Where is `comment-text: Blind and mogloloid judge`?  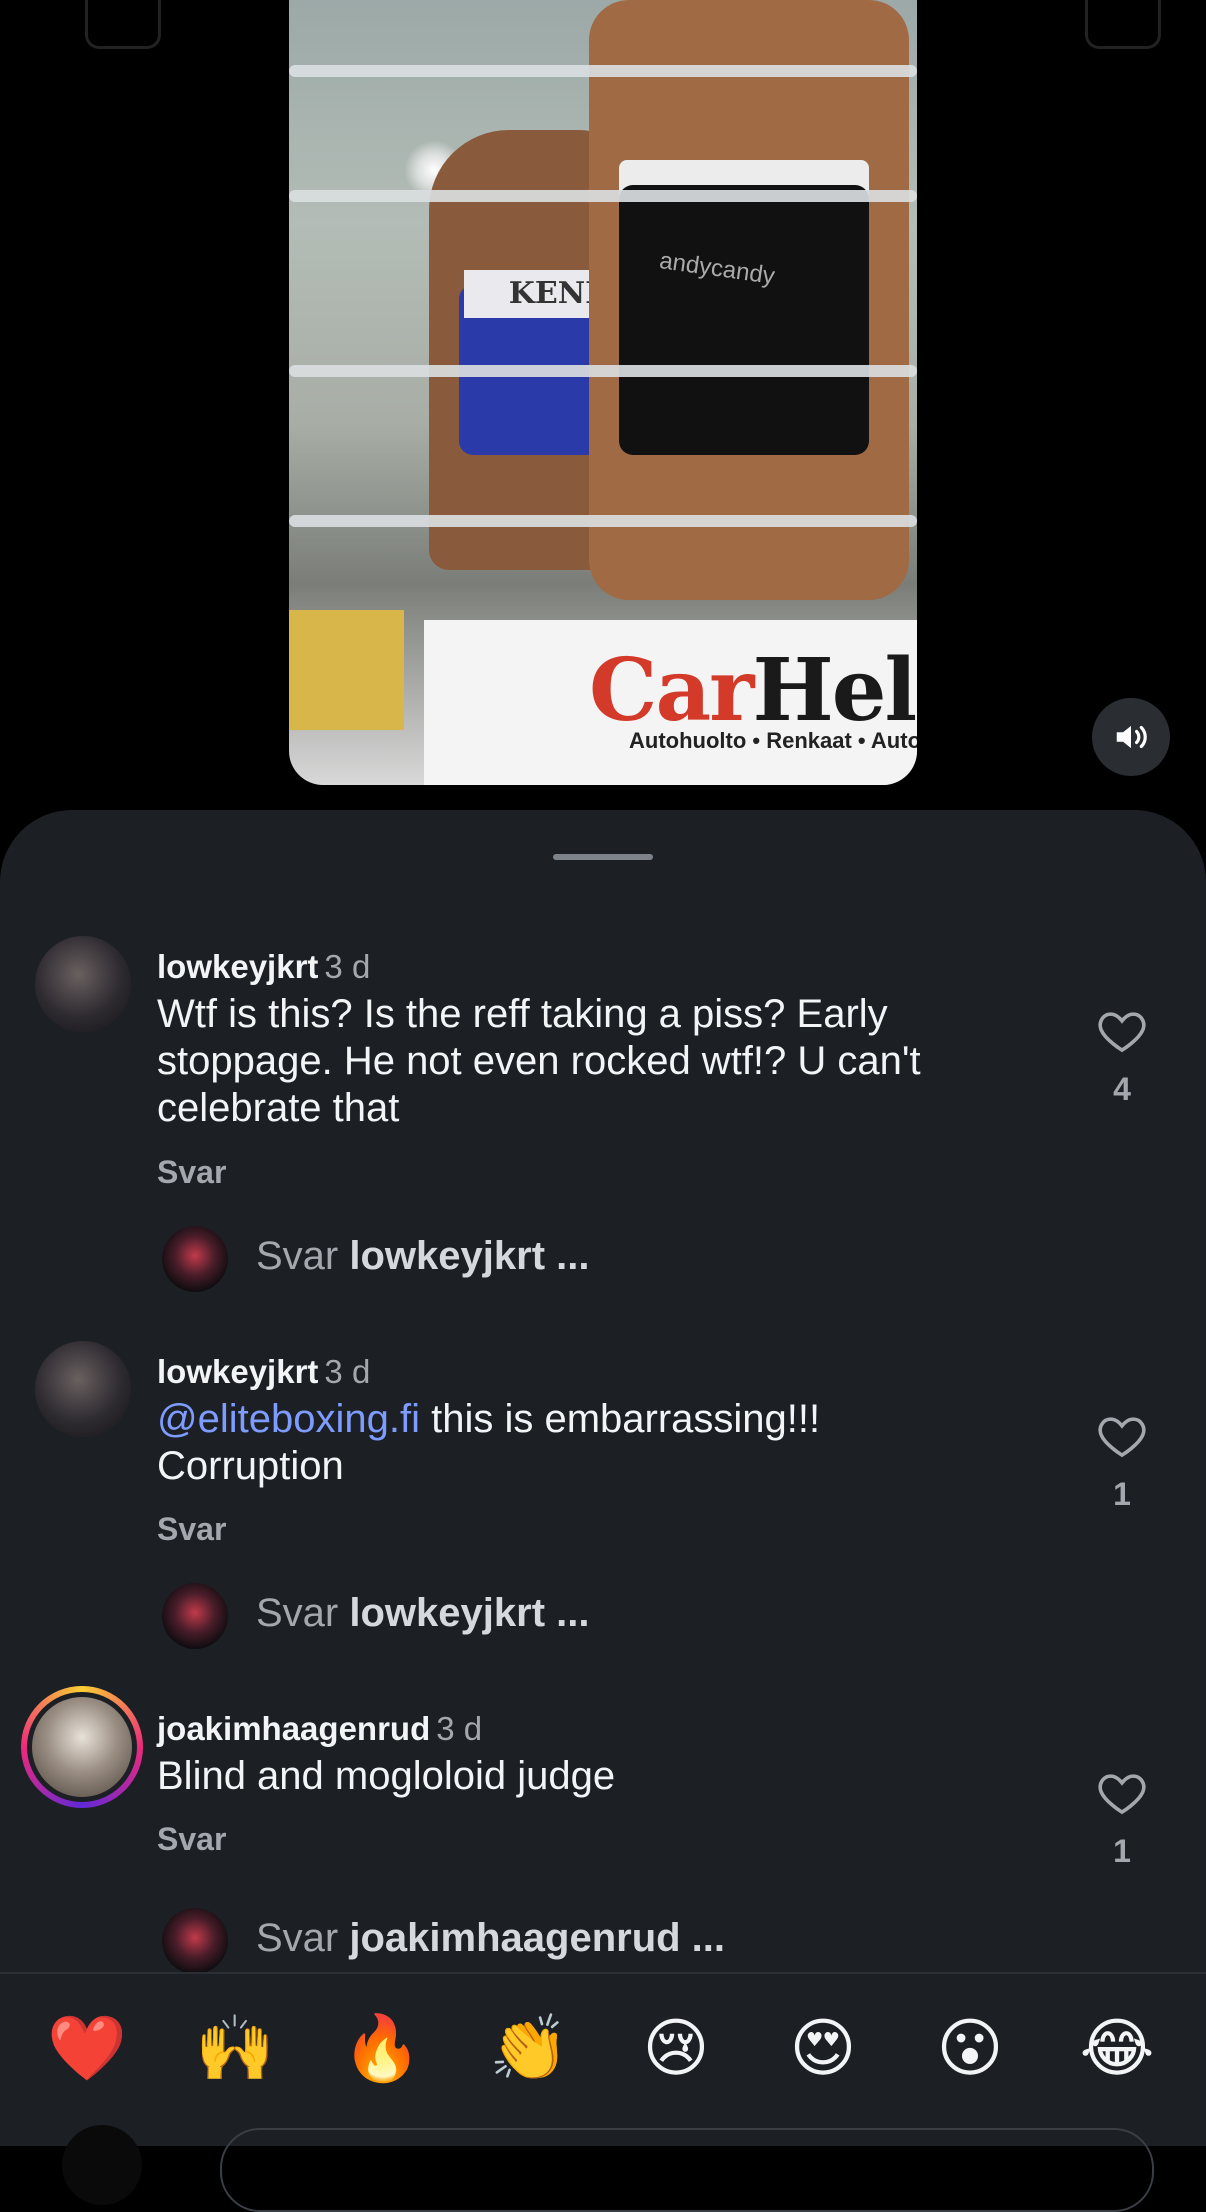 comment-text: Blind and mogloloid judge is located at coordinates (386, 1776).